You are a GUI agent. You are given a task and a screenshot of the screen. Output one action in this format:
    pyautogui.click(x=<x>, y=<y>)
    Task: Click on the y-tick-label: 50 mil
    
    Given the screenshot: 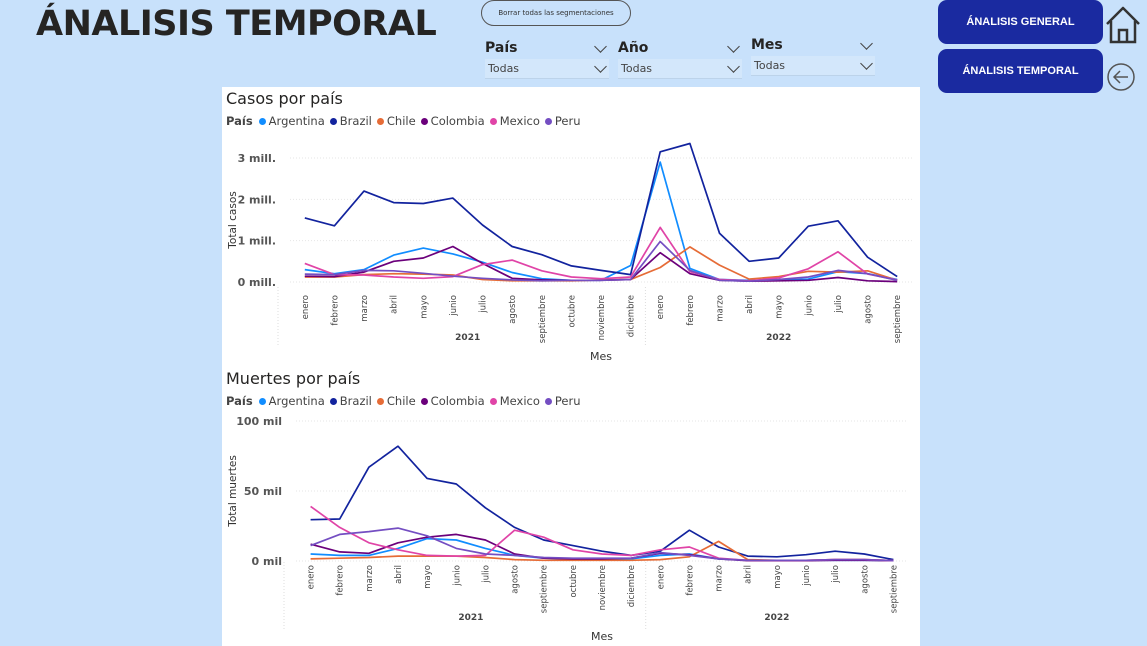 What is the action you would take?
    pyautogui.click(x=263, y=491)
    